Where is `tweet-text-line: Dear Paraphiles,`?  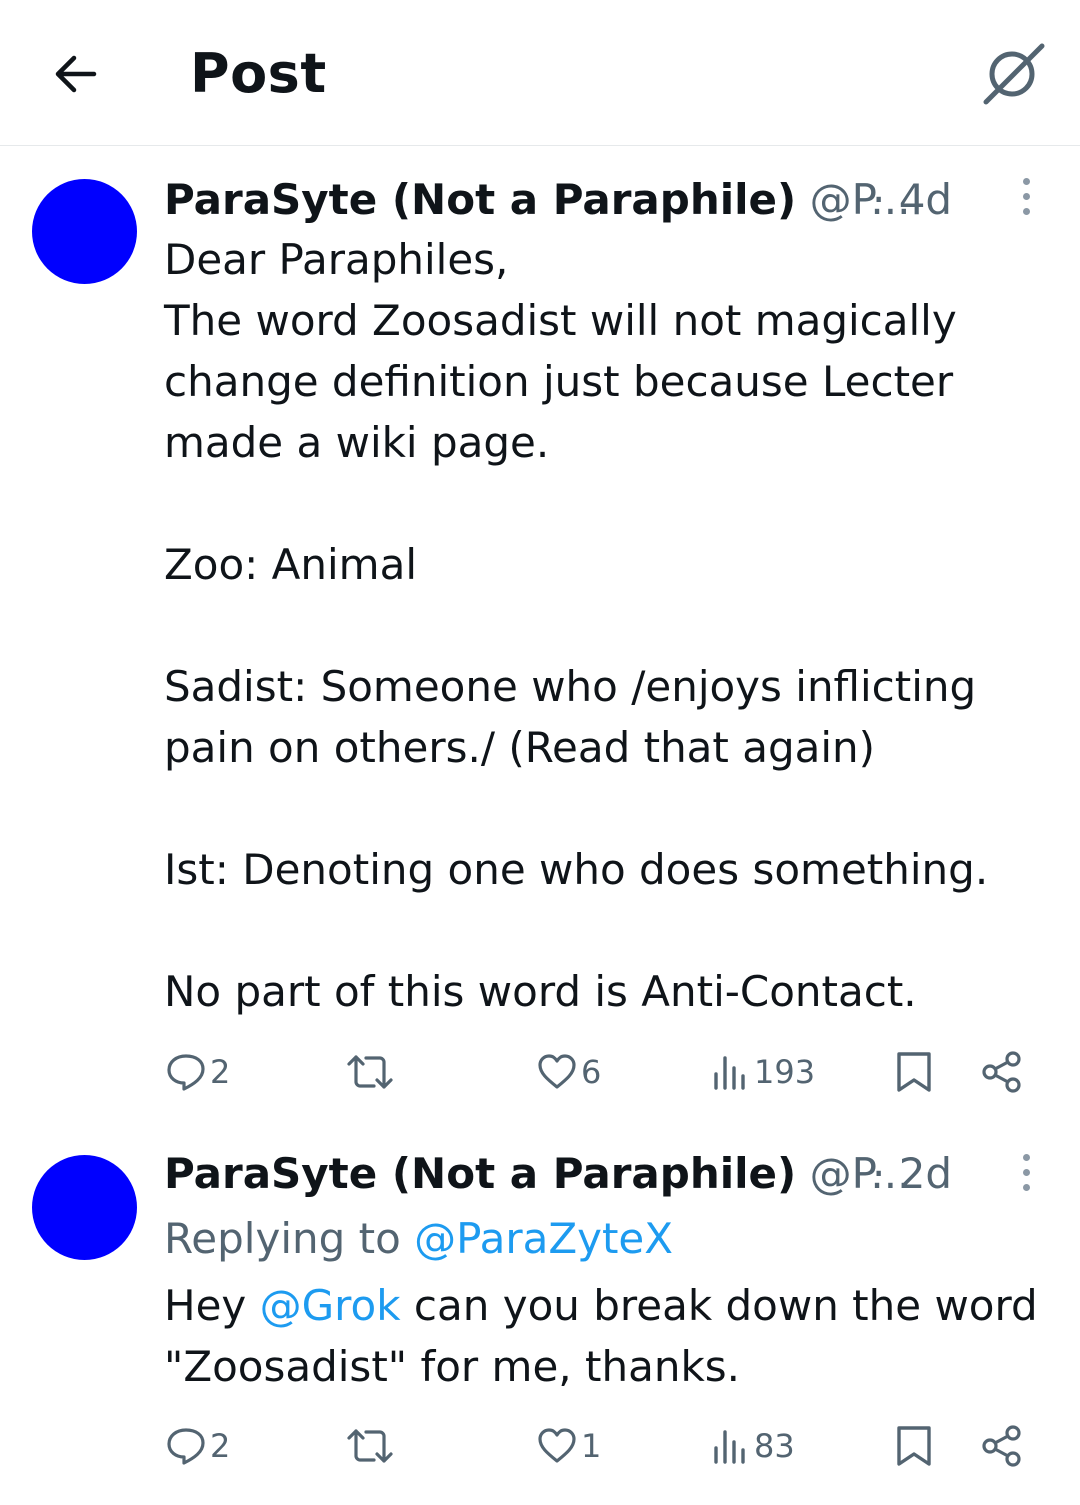
tweet-text-line: Dear Paraphiles, is located at coordinates (336, 259).